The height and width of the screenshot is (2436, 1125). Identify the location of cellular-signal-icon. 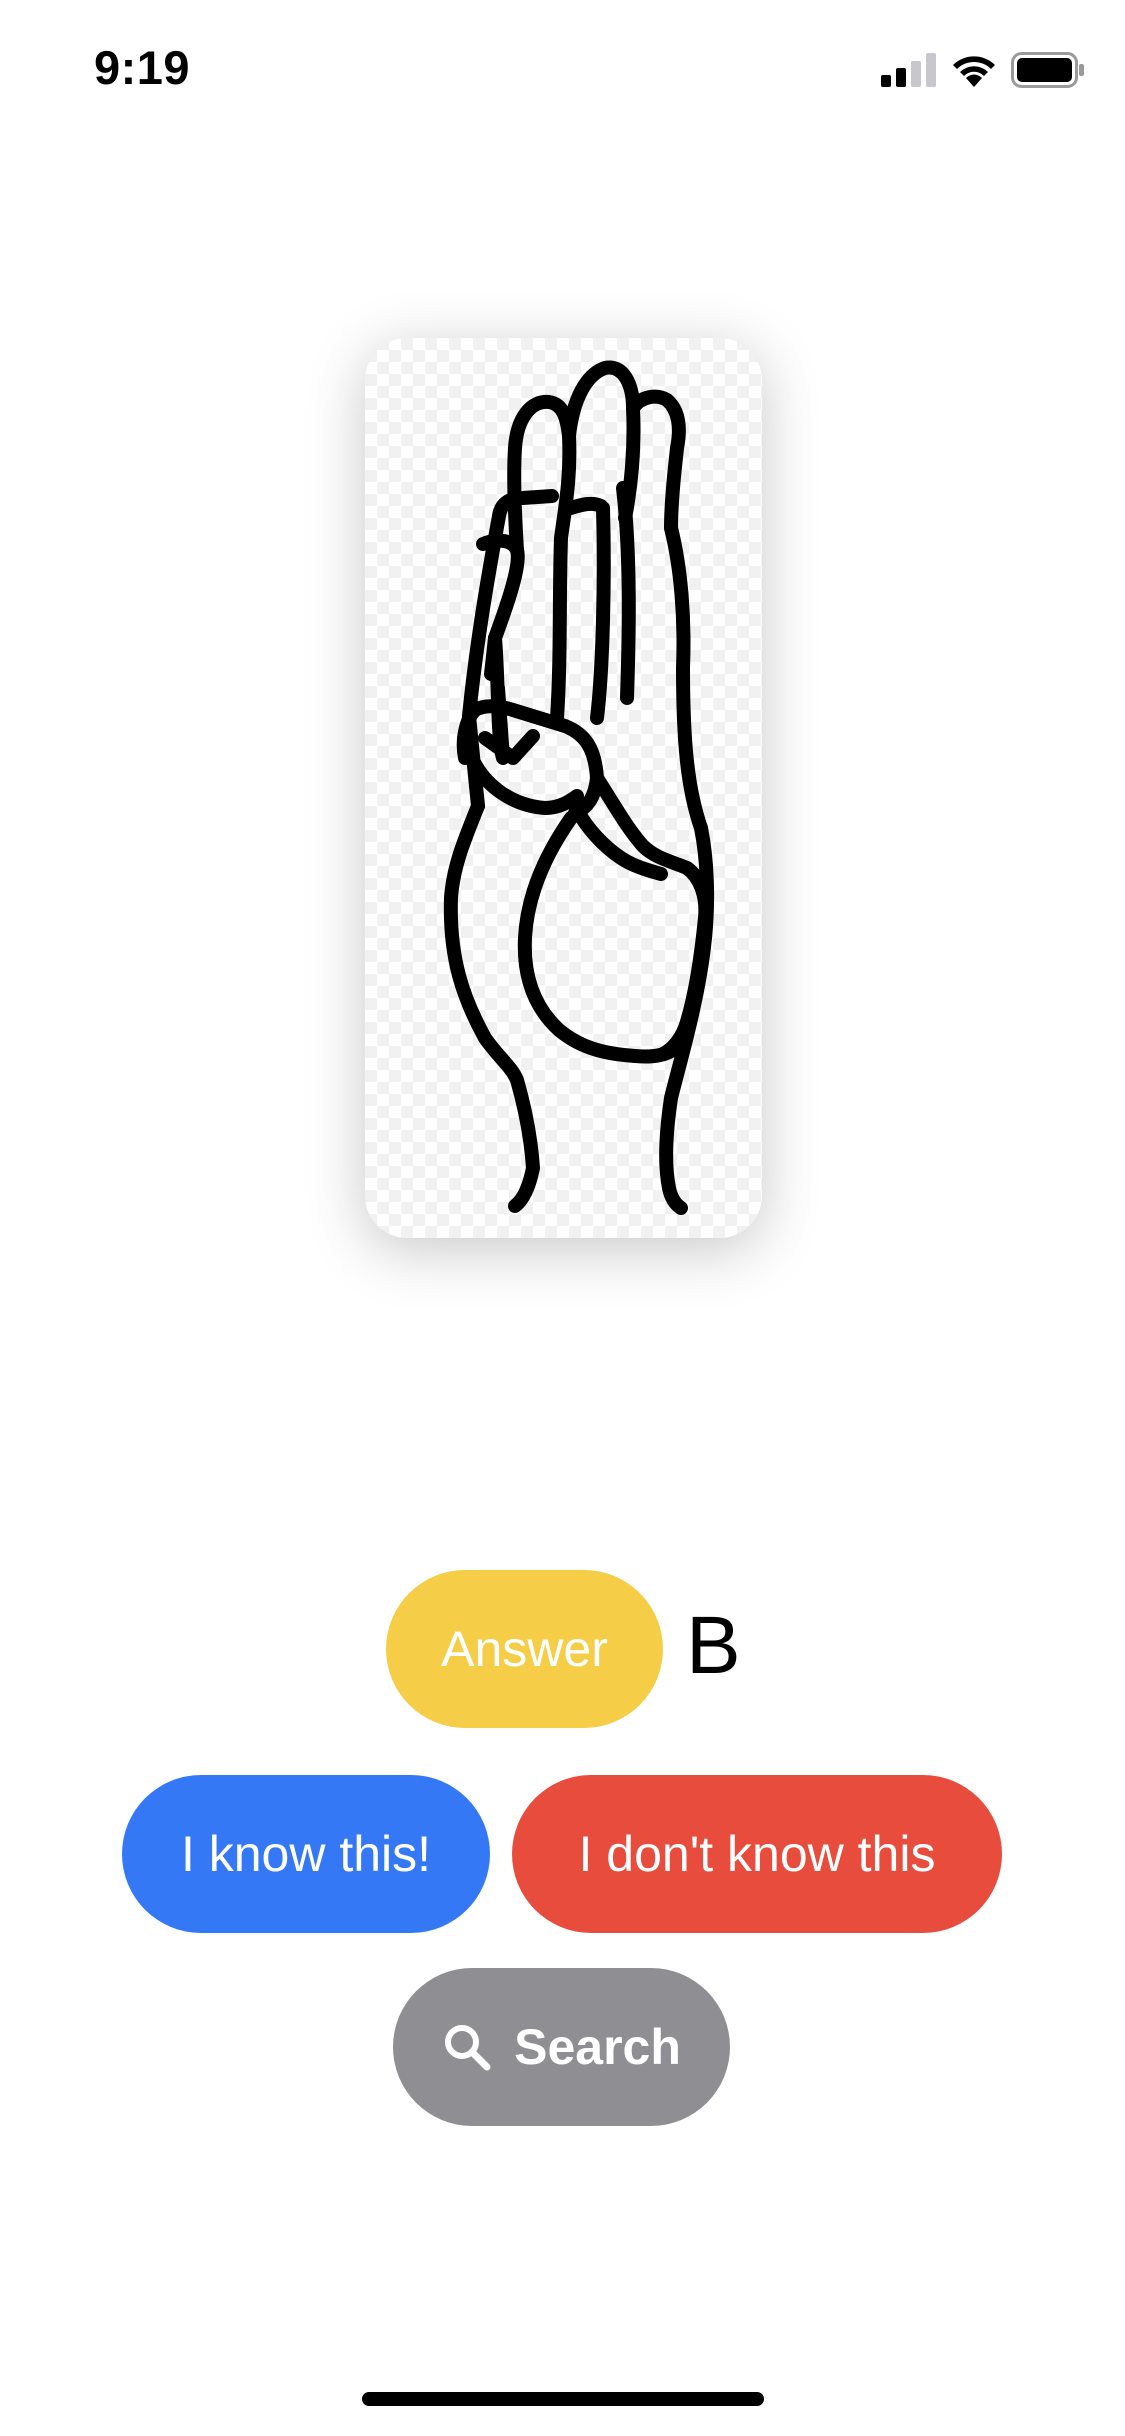
(909, 70).